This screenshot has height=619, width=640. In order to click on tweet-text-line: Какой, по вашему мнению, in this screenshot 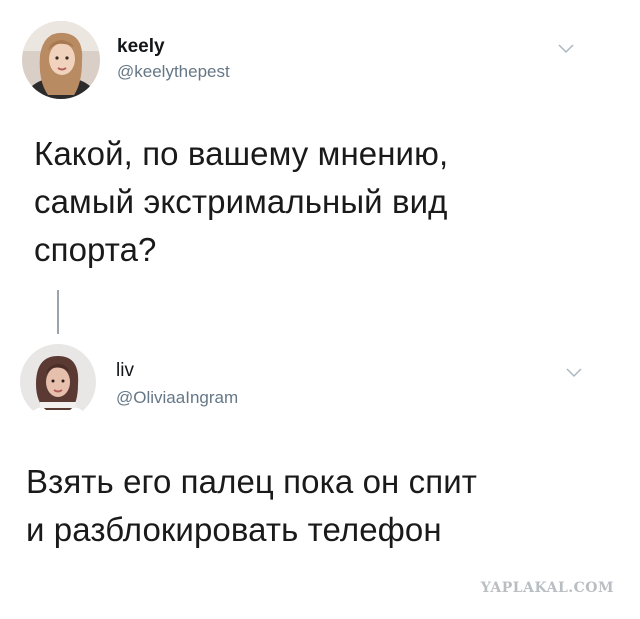, I will do `click(241, 153)`.